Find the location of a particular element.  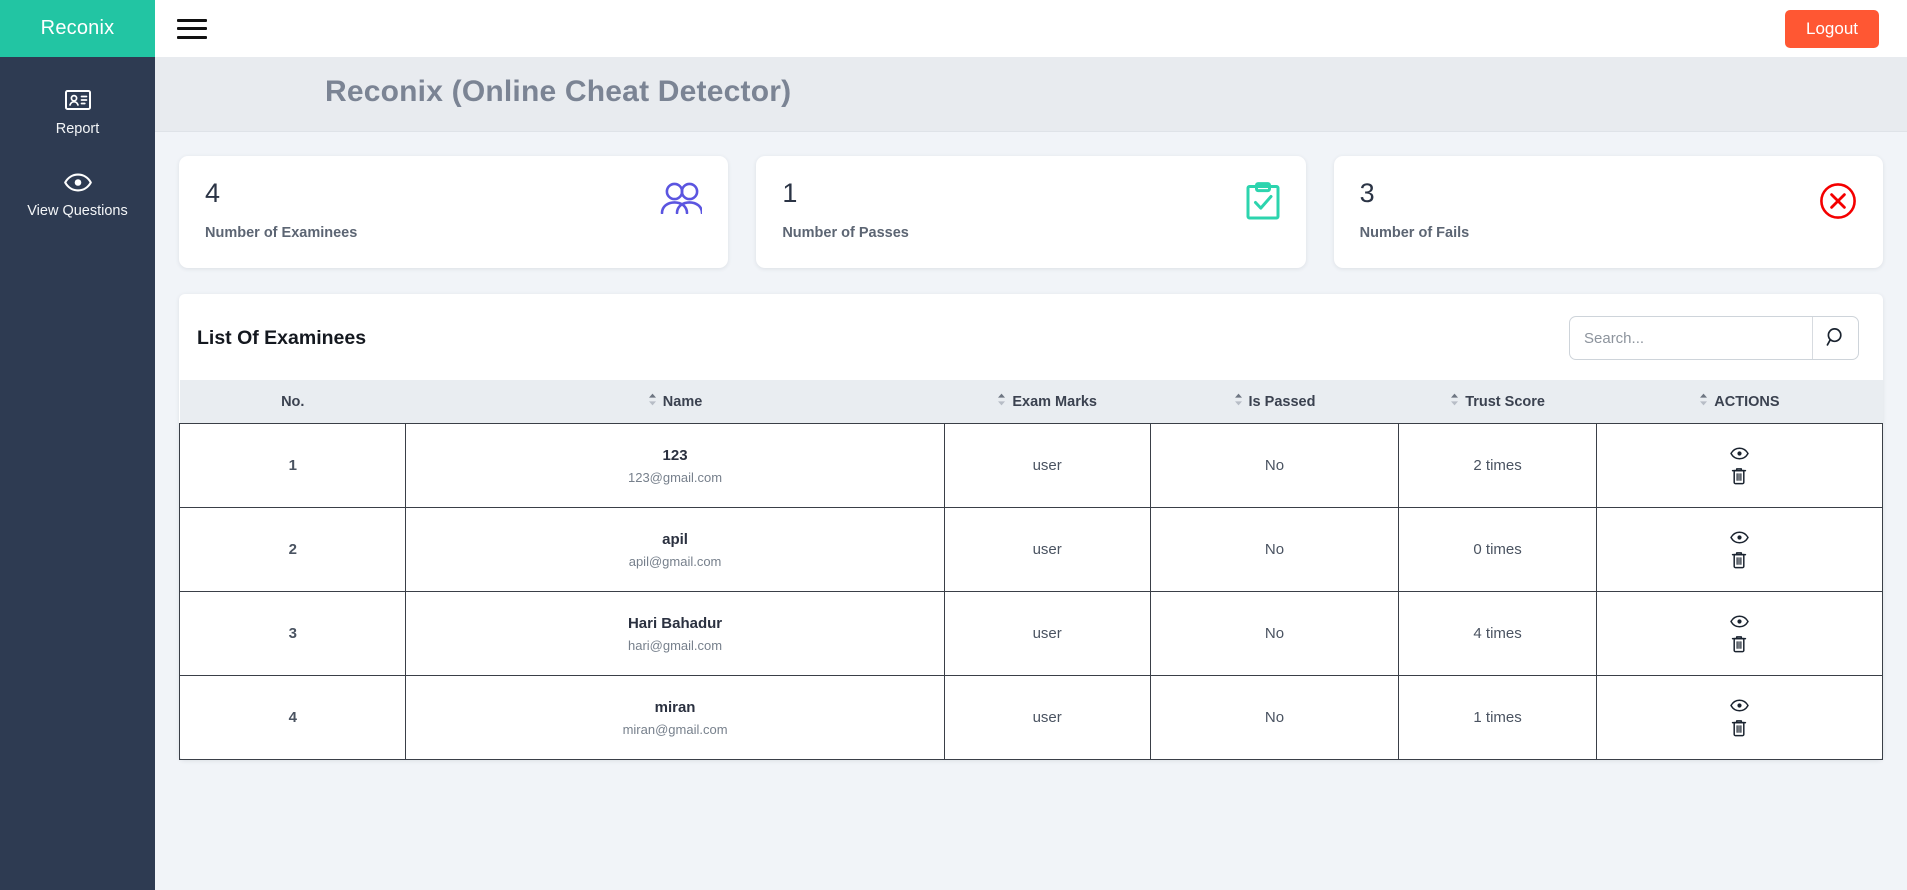

examinee-email: apil@gmail.com is located at coordinates (675, 562).